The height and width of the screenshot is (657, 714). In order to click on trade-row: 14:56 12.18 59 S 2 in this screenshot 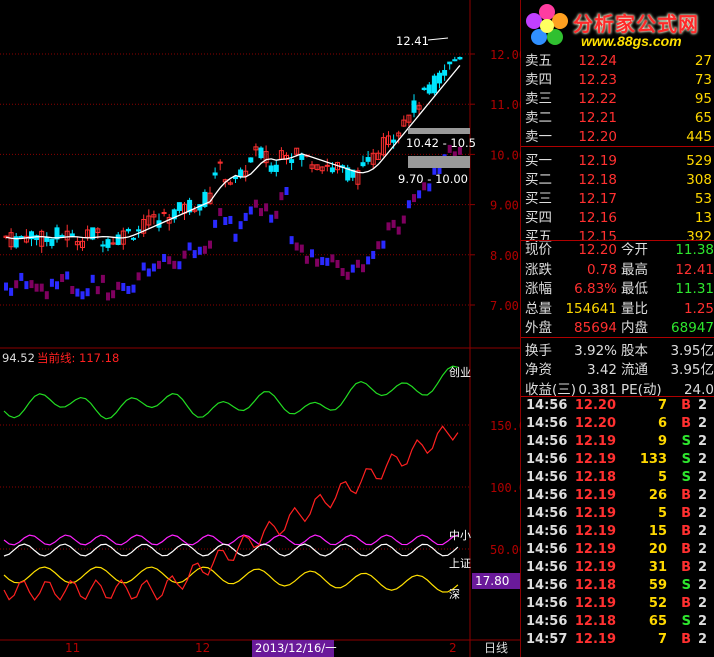, I will do `click(617, 586)`.